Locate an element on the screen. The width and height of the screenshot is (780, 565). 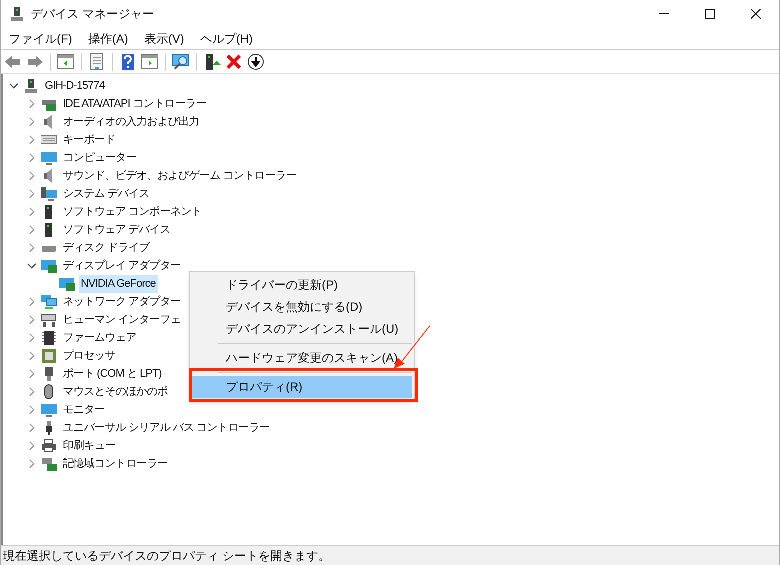
context-menu-item: ドライバーの更新(P) is located at coordinates (302, 285).